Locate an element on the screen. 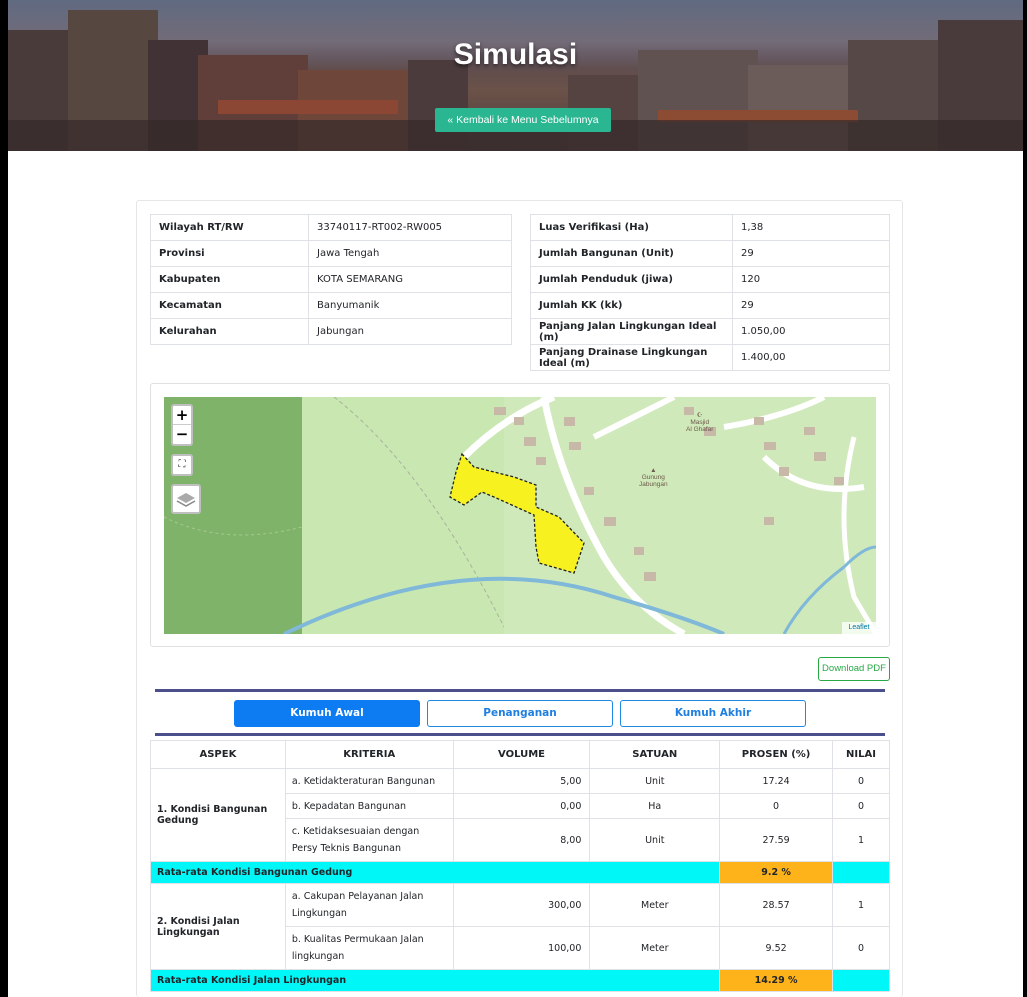  kriteria-cell: a. Cakupan Pelayanan Jalan Lingkungan is located at coordinates (369, 905).